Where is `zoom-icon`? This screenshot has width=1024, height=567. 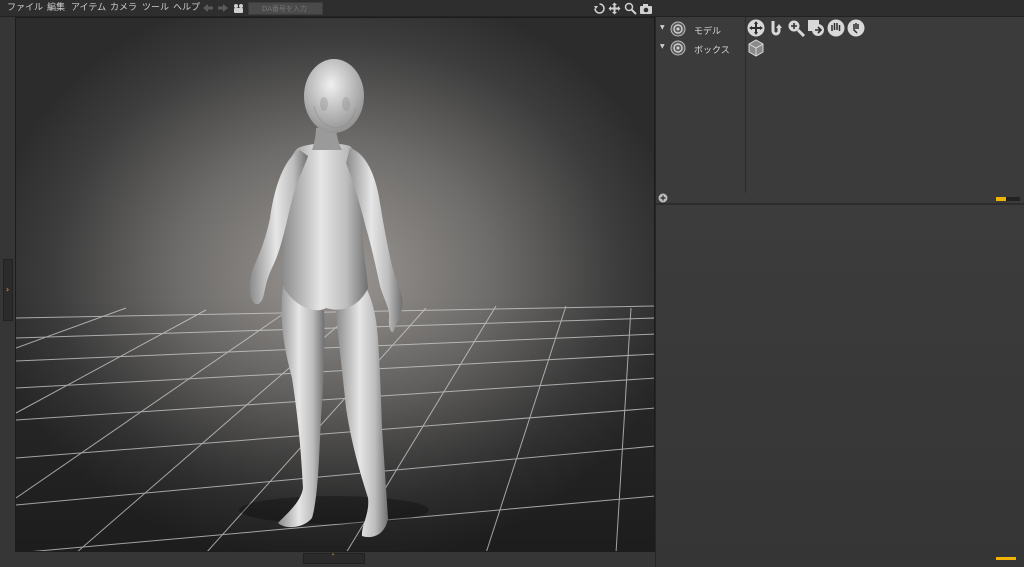 zoom-icon is located at coordinates (630, 8).